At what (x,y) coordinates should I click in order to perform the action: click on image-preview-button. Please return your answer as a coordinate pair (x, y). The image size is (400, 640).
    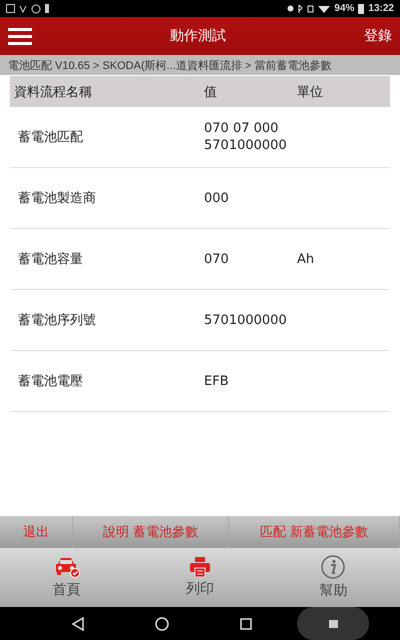
    Looking at the image, I should click on (333, 623).